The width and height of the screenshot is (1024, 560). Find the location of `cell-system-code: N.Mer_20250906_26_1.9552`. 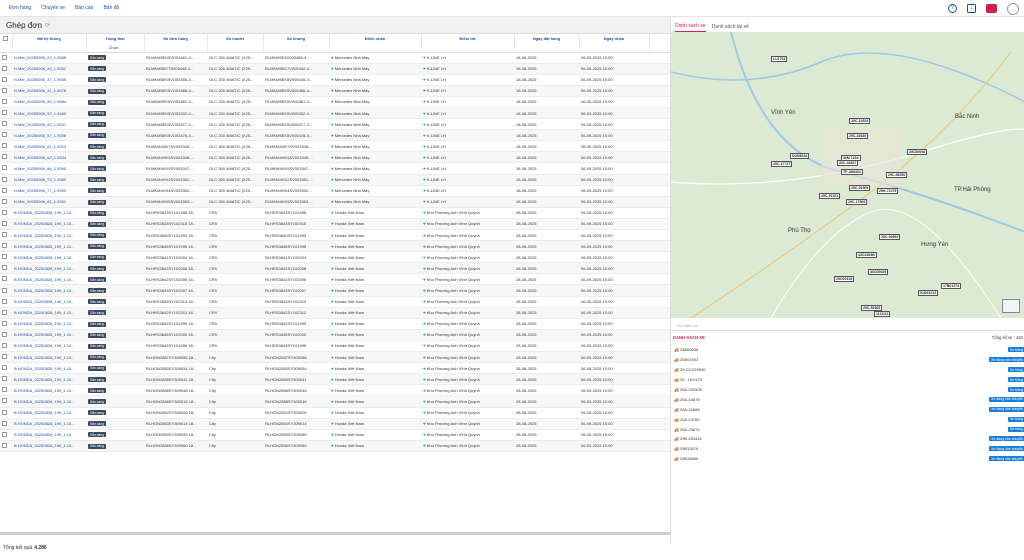

cell-system-code: N.Mer_20250906_26_1.9552 is located at coordinates (49, 69).